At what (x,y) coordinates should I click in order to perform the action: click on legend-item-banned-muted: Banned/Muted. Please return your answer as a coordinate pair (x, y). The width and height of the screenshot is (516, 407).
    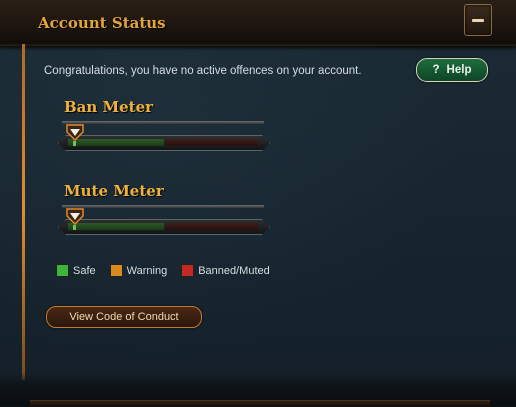
    Looking at the image, I should click on (225, 270).